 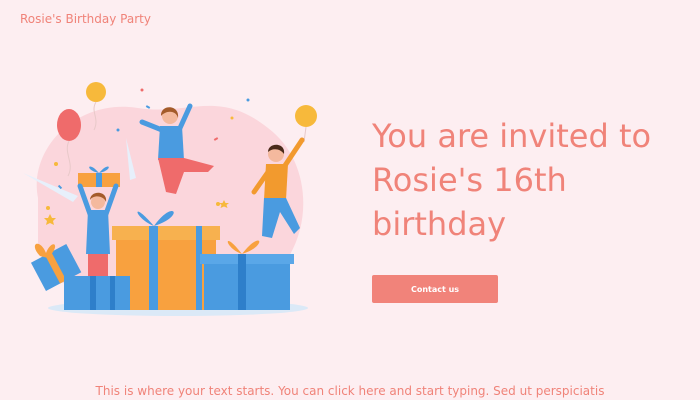 What do you see at coordinates (512, 180) in the screenshot?
I see `invitation-headline: You are invited to Rosie's 16th birthday` at bounding box center [512, 180].